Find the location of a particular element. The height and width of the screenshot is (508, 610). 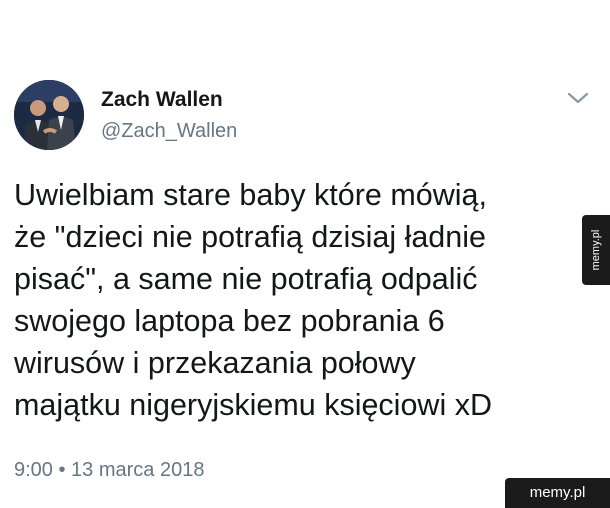

tweet-text-line: pisać", a same nie potrafią odpalić is located at coordinates (246, 279).